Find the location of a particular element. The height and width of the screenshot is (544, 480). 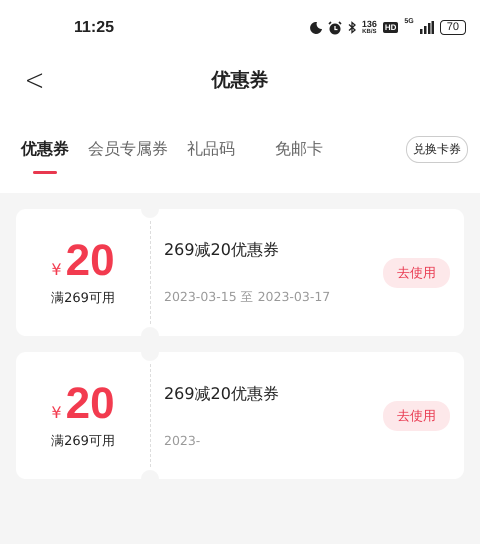

signal-icon is located at coordinates (427, 27).